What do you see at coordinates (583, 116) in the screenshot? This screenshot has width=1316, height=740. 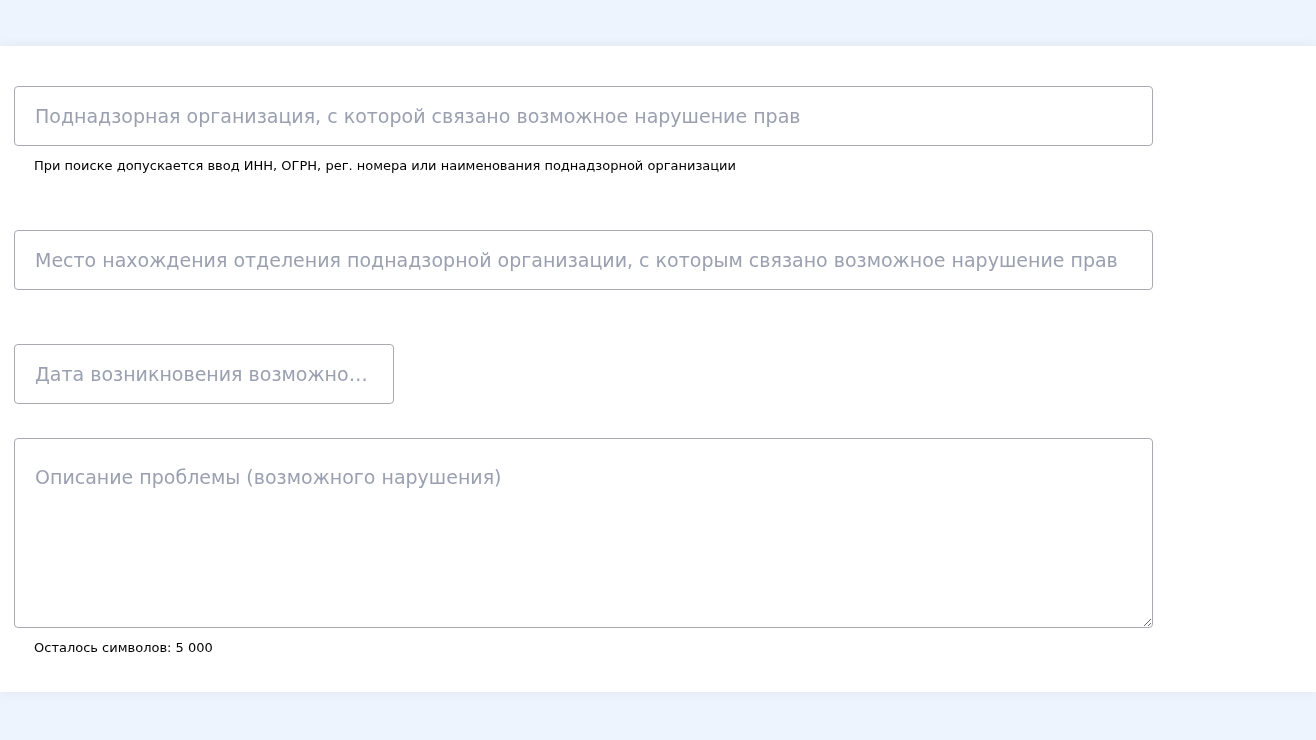 I see `input-field: Поднадзорная организация, с которой связано возможное нарушение прав` at bounding box center [583, 116].